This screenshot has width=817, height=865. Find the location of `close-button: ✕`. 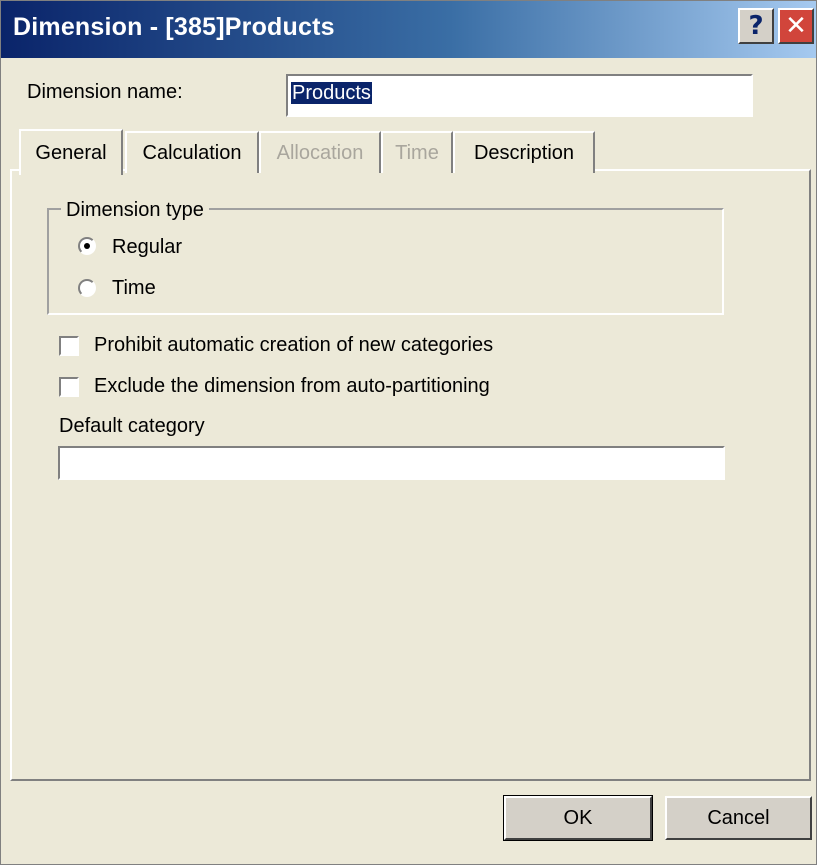

close-button: ✕ is located at coordinates (796, 26).